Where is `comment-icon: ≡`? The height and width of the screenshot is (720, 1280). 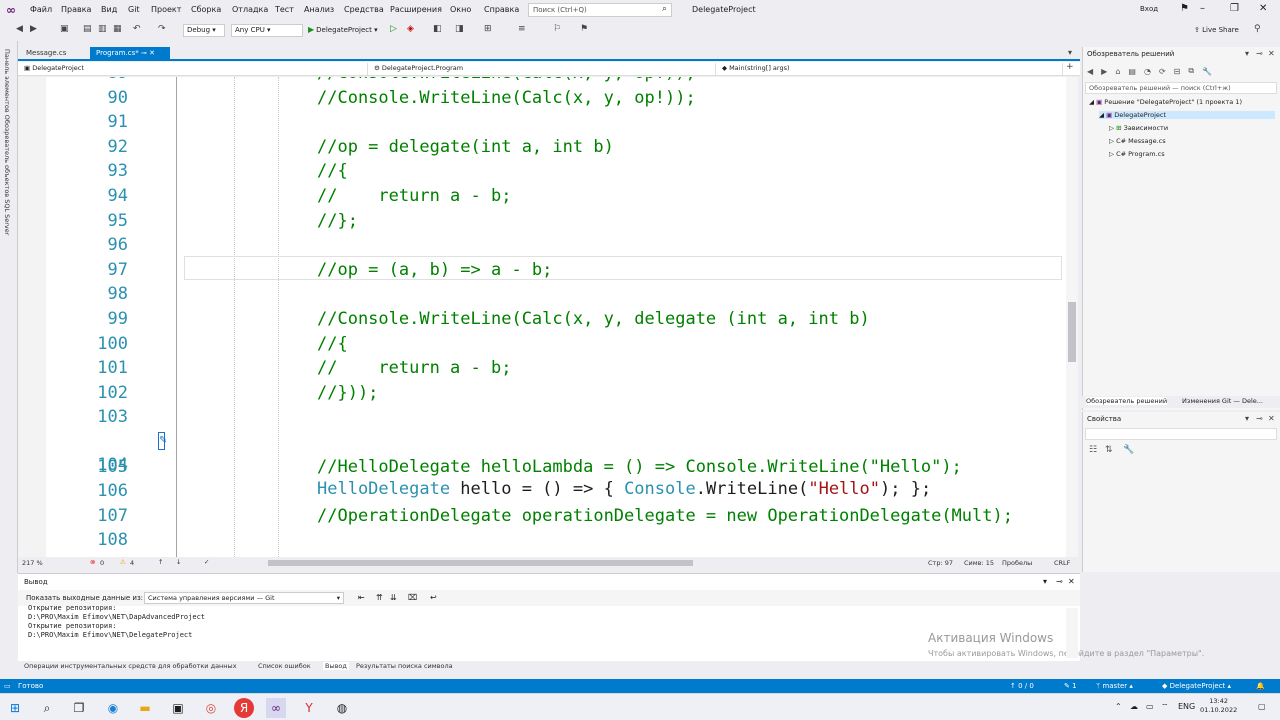
comment-icon: ≡ is located at coordinates (522, 29).